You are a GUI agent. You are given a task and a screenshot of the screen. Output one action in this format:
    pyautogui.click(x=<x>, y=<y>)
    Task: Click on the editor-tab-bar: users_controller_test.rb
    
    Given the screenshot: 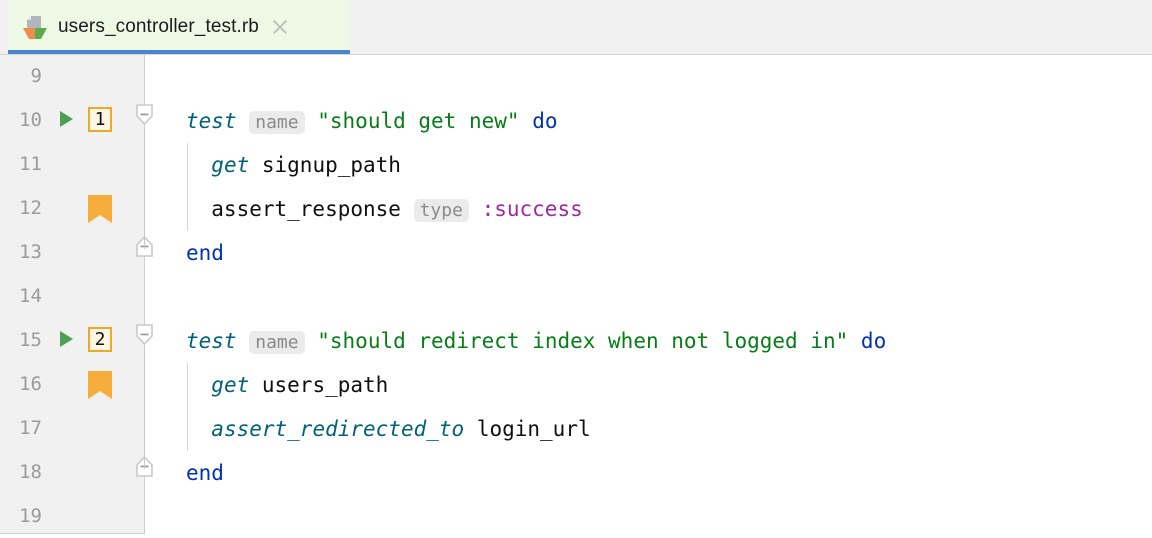 What is the action you would take?
    pyautogui.click(x=576, y=27)
    